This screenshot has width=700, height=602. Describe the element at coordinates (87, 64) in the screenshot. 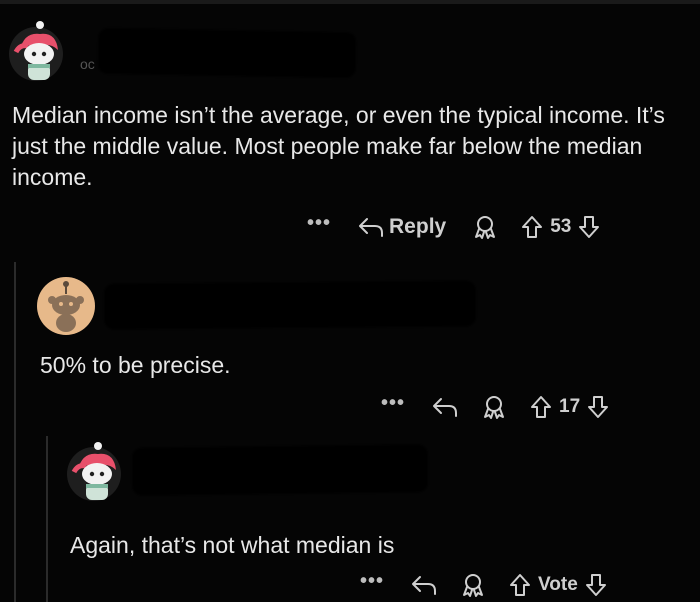

I see `username-fragment: oc` at that location.